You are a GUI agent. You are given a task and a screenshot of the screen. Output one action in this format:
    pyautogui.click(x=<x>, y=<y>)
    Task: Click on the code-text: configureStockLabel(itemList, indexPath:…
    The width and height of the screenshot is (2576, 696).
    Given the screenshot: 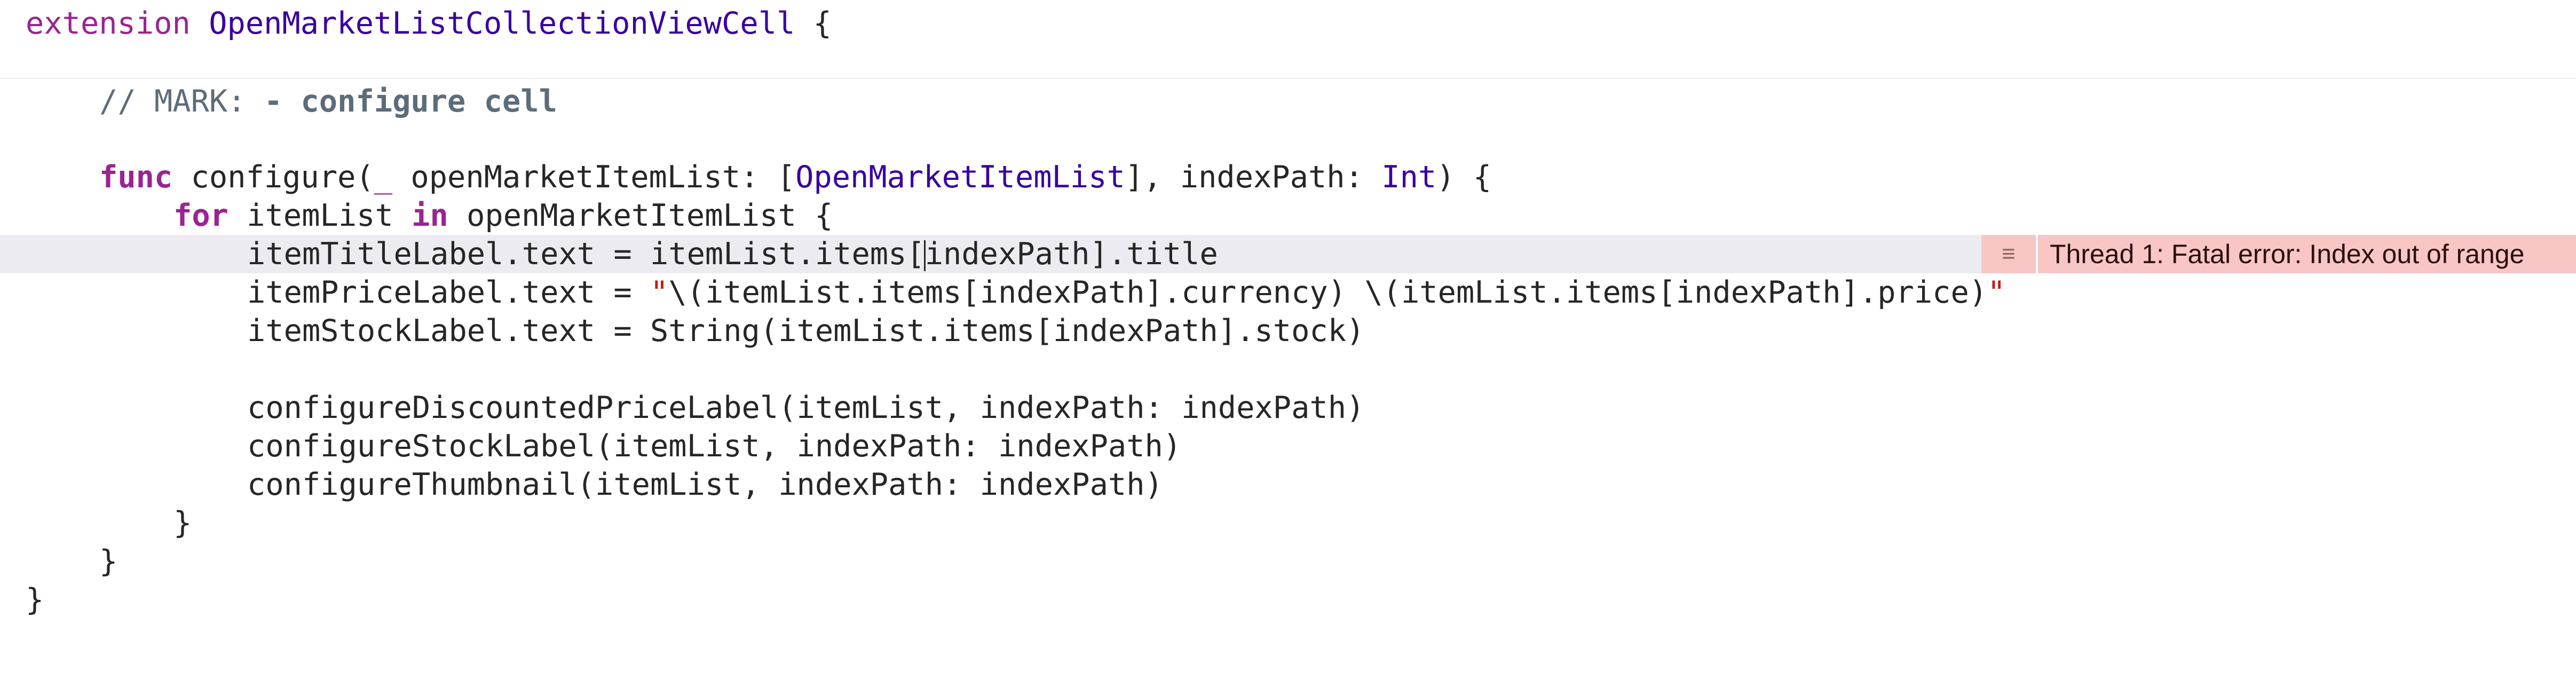 What is the action you would take?
    pyautogui.click(x=714, y=447)
    